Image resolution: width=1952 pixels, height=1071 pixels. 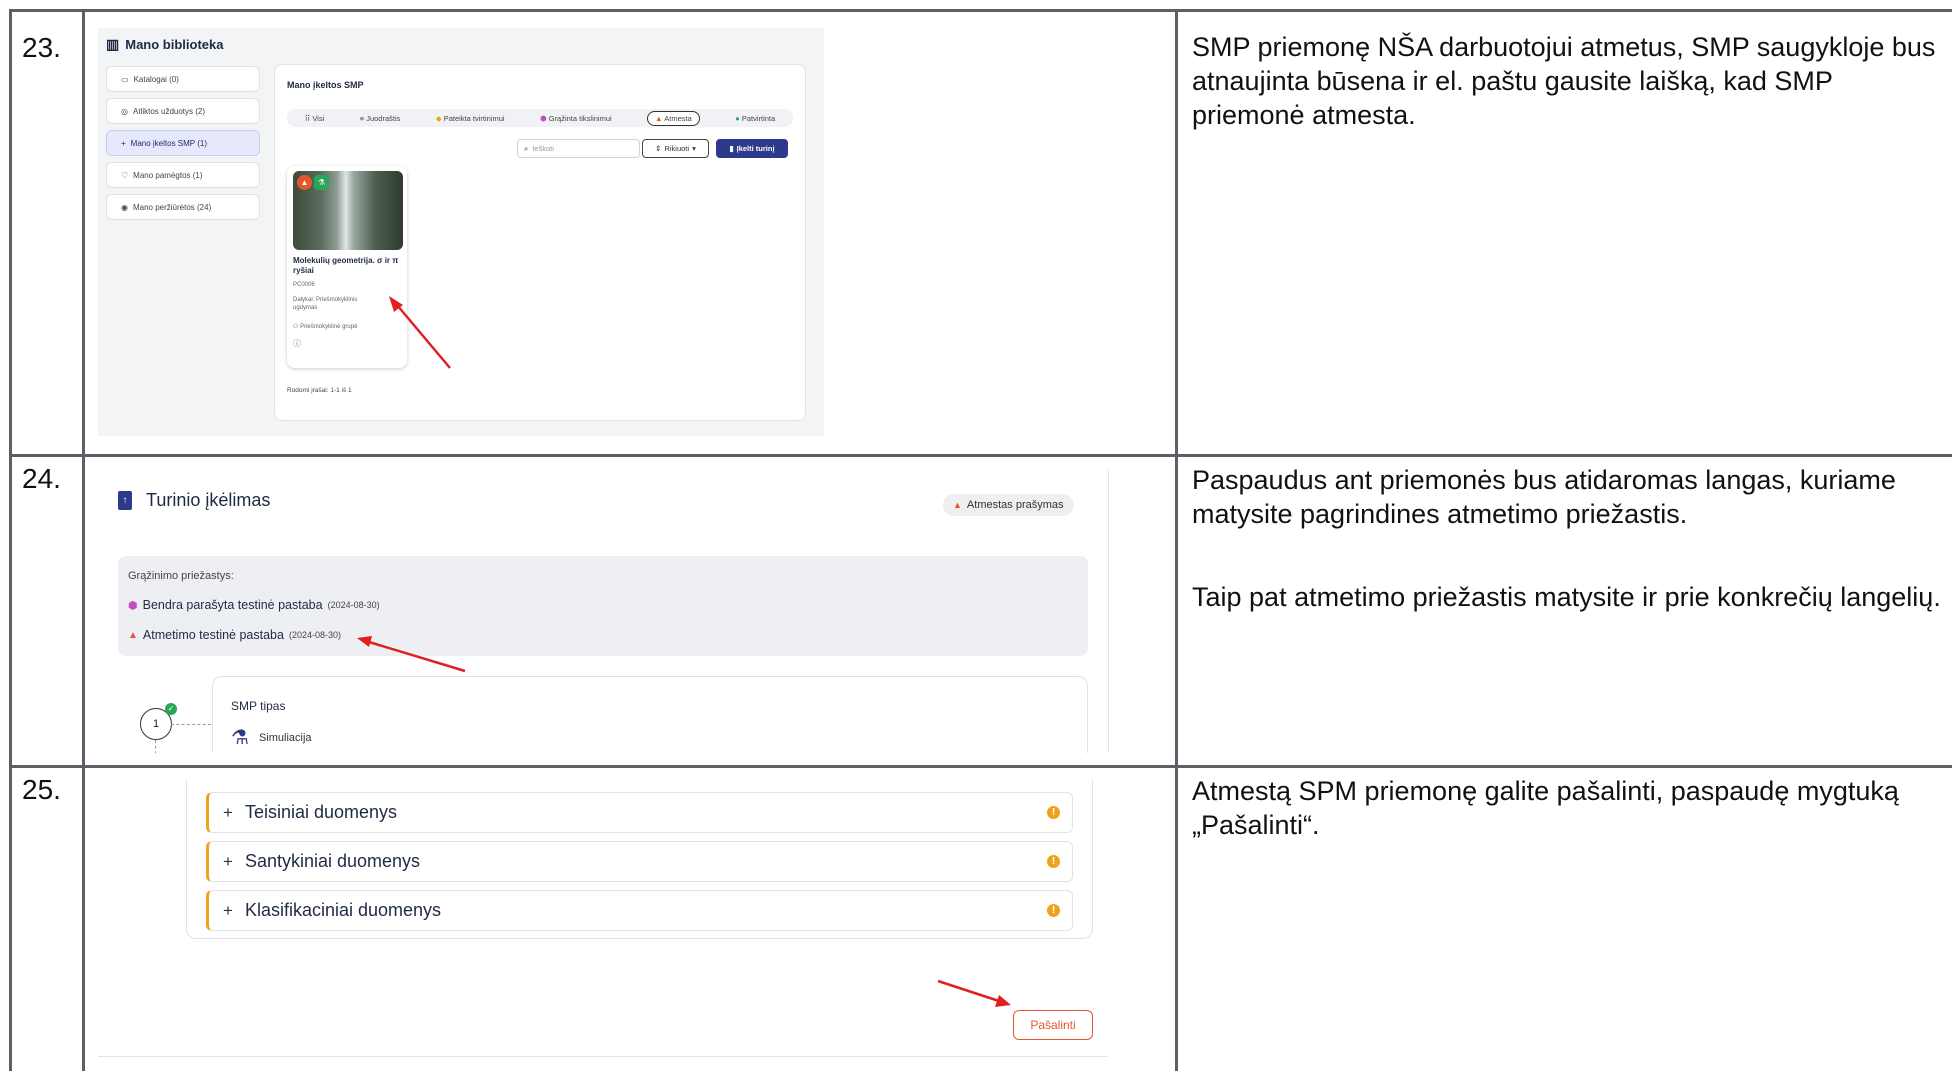 What do you see at coordinates (156, 79) in the screenshot?
I see `sidebar-item-label: Katalogai (0)` at bounding box center [156, 79].